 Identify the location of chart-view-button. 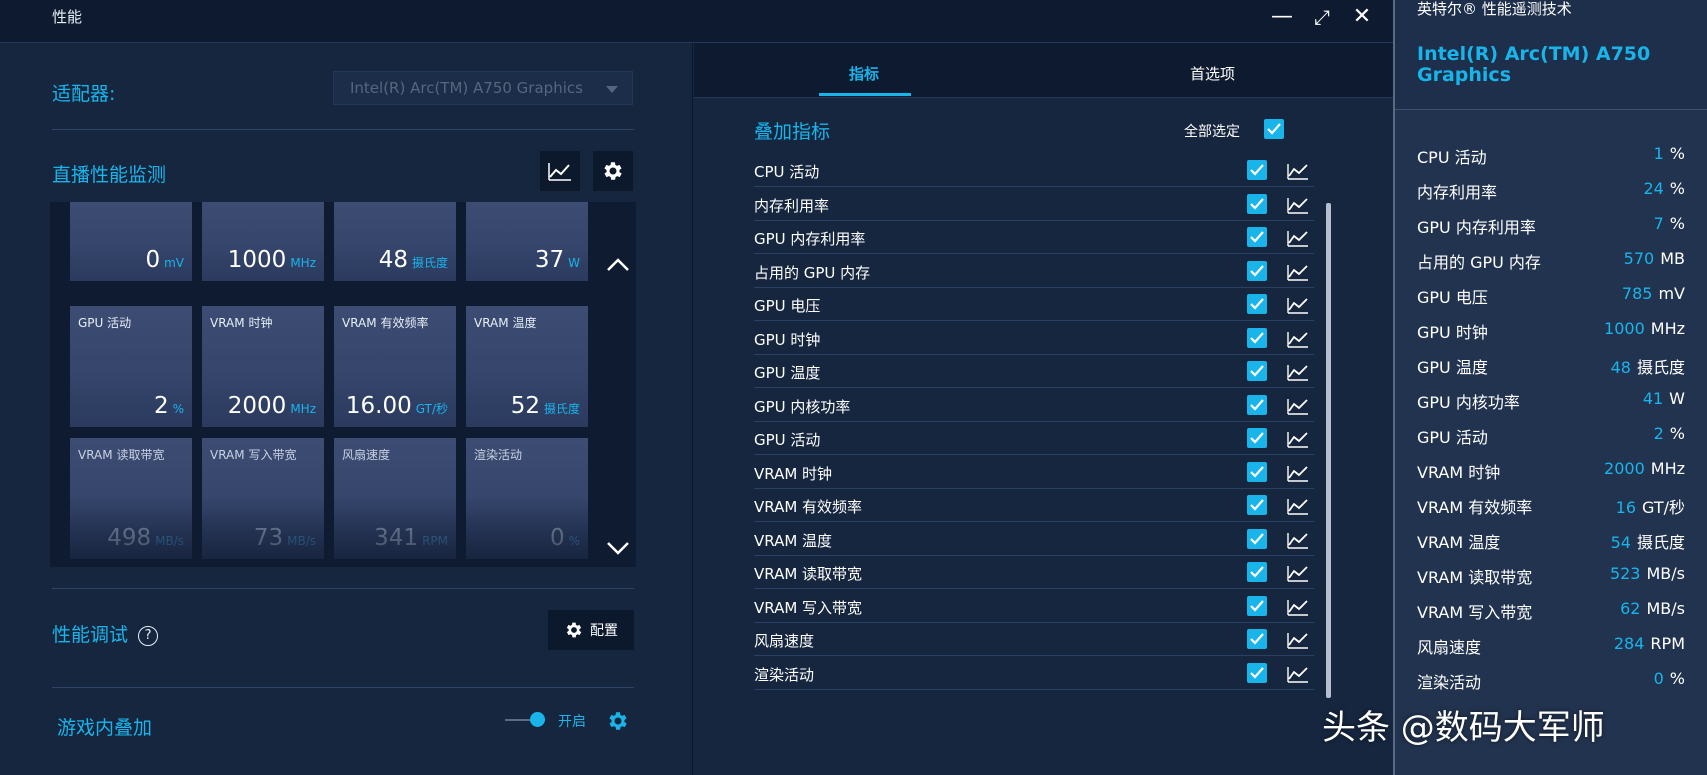
(560, 171).